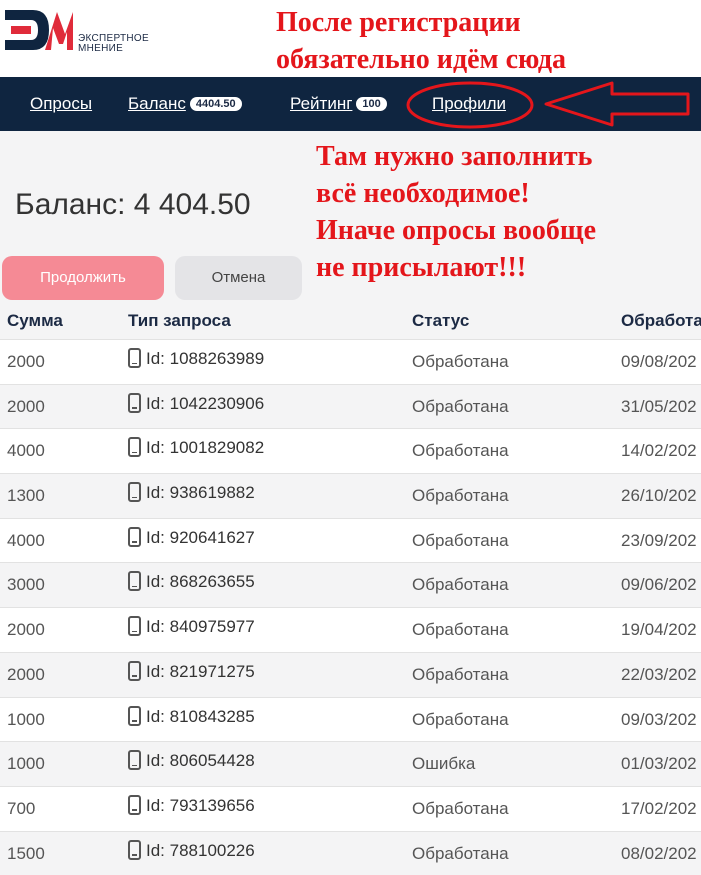  Describe the element at coordinates (350, 674) in the screenshot. I see `table-row: 2000 Id: 821971275 Обработана 22/03/202` at that location.